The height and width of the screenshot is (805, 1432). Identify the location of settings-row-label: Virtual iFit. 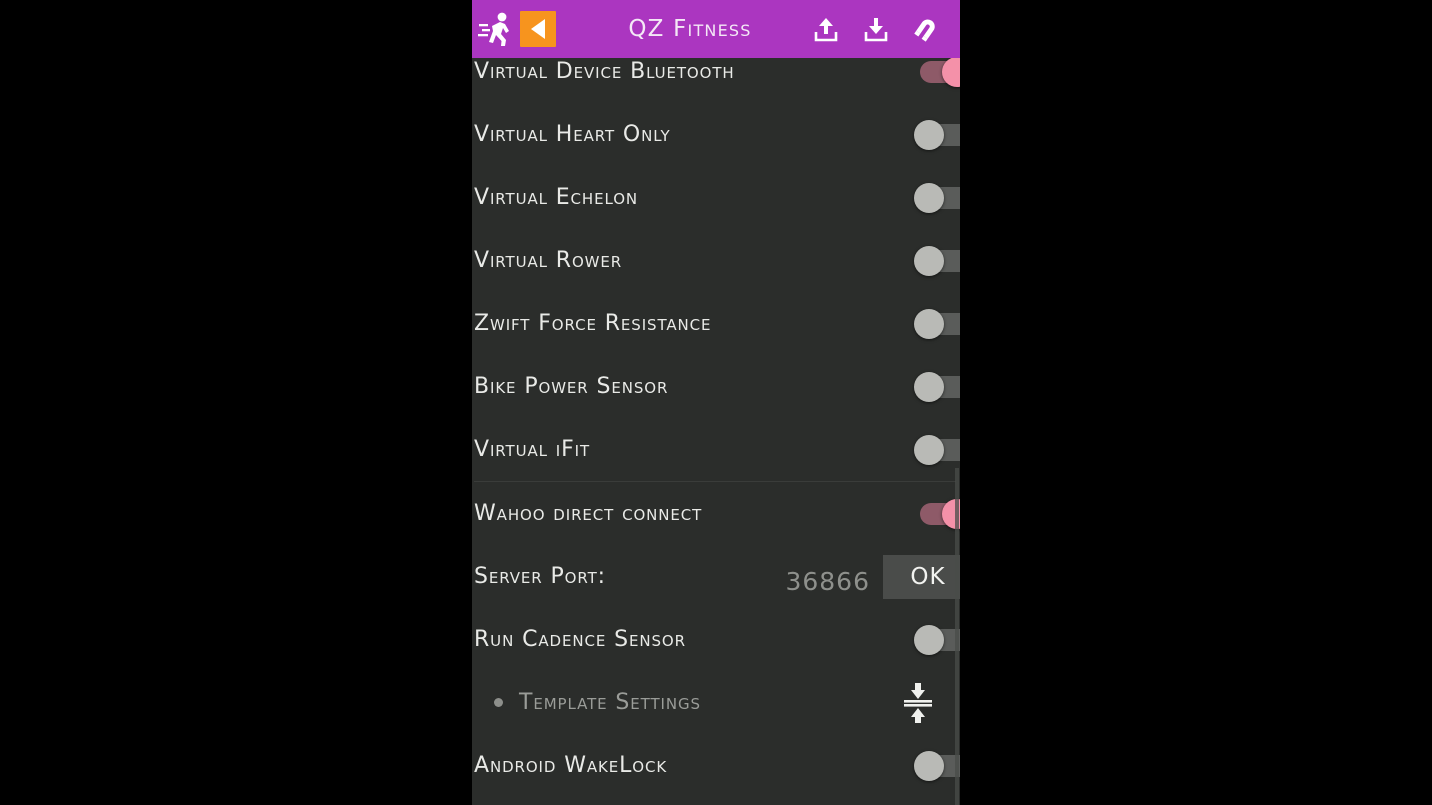
(532, 449).